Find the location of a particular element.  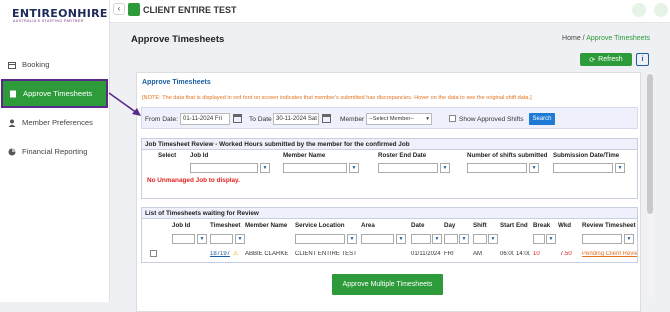

service-location: CLIENT ENTIRE TEST is located at coordinates (326, 254).